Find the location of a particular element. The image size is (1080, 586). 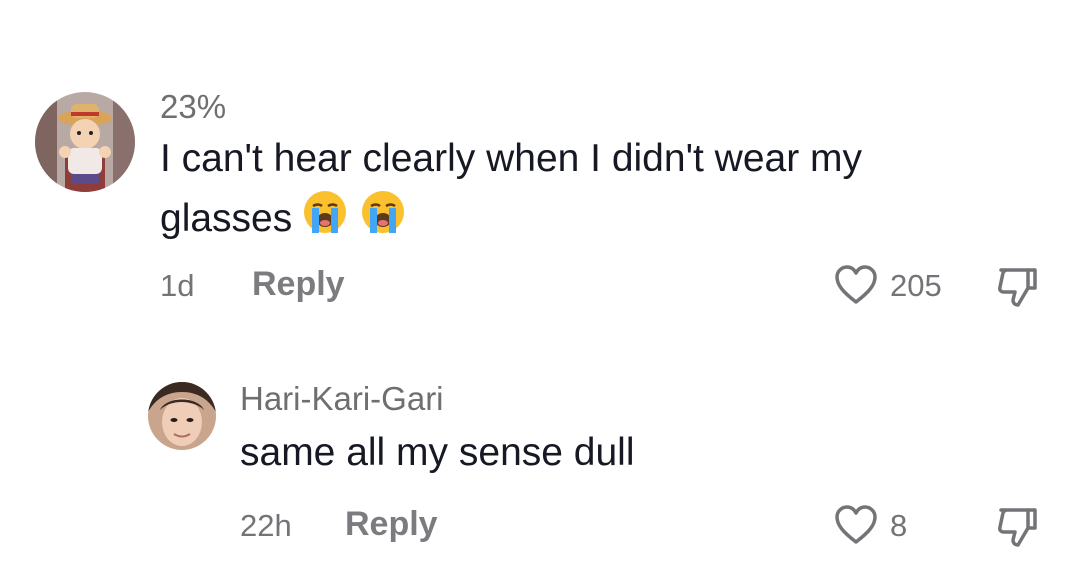

comment-timestamp: 22h is located at coordinates (266, 525).